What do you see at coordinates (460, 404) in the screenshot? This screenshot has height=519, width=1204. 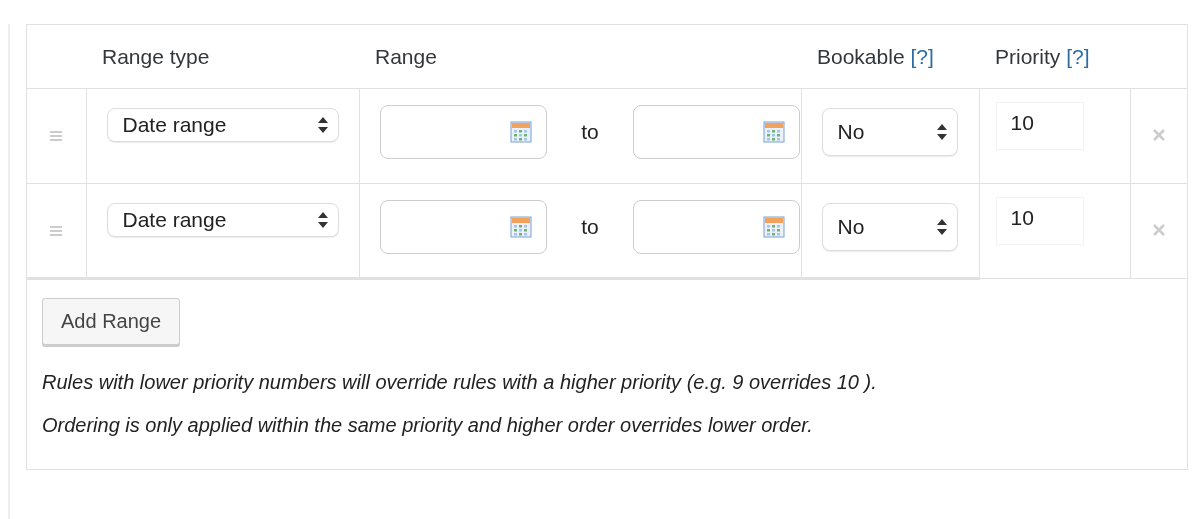 I see `help-text: Rules with lower priority numbers will override rules with a higher priority (e.g. 9 overrides 10 ). Ordering is only applied within the same priority and higher order overrides lower order.` at bounding box center [460, 404].